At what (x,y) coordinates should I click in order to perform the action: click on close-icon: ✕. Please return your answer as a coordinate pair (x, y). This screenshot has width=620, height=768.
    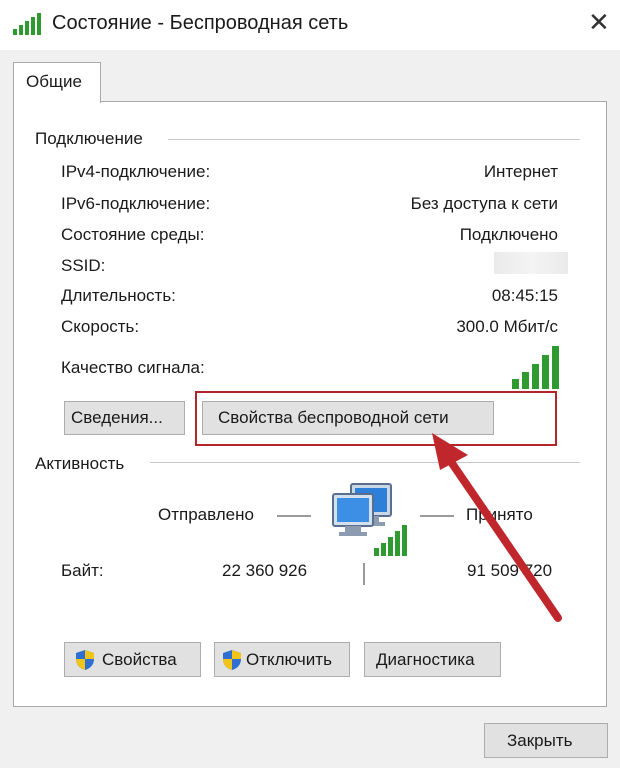
    Looking at the image, I should click on (599, 23).